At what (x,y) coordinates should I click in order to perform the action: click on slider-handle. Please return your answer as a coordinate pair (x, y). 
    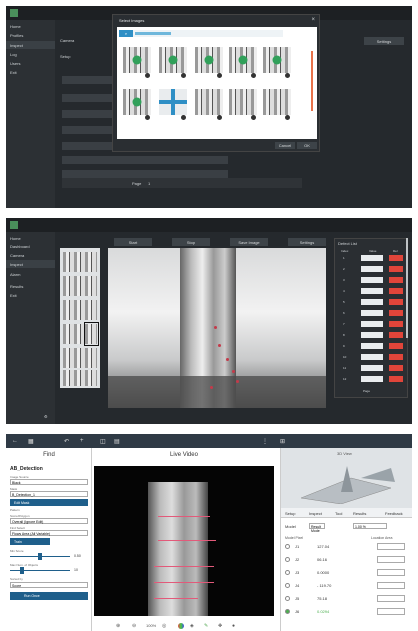
    Looking at the image, I should click on (22, 570).